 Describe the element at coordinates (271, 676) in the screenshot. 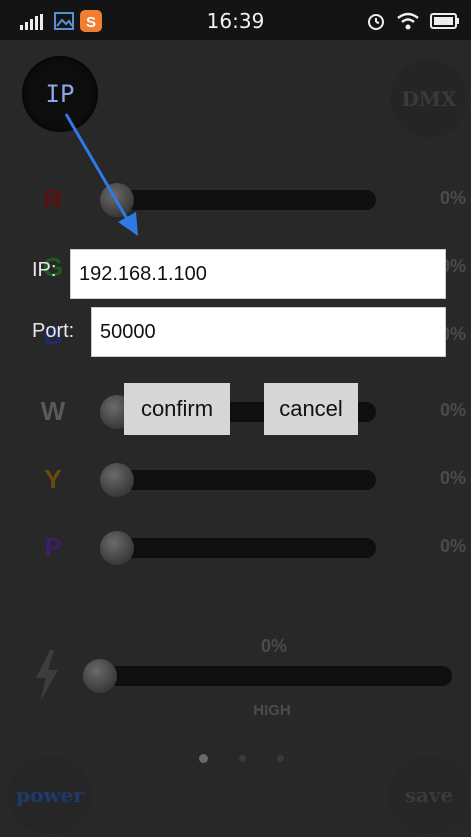

I see `master-track` at that location.